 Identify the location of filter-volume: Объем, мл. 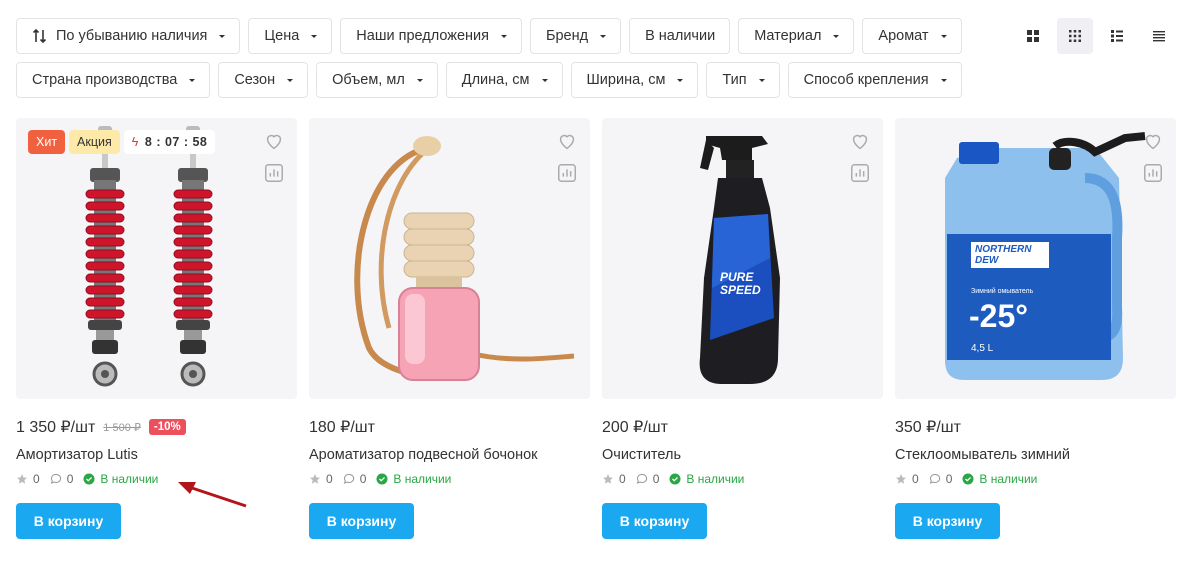
(377, 80).